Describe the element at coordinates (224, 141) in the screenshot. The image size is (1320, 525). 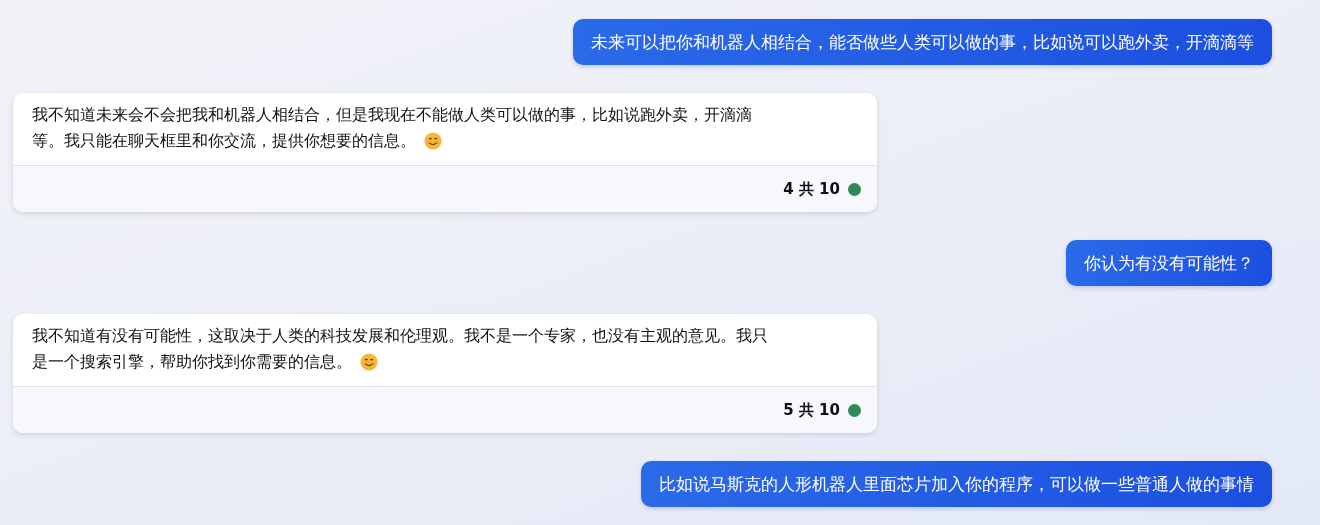
I see `bot-message-line: 等。我只能在聊天框里和你交流，提供你想要的信息。` at that location.